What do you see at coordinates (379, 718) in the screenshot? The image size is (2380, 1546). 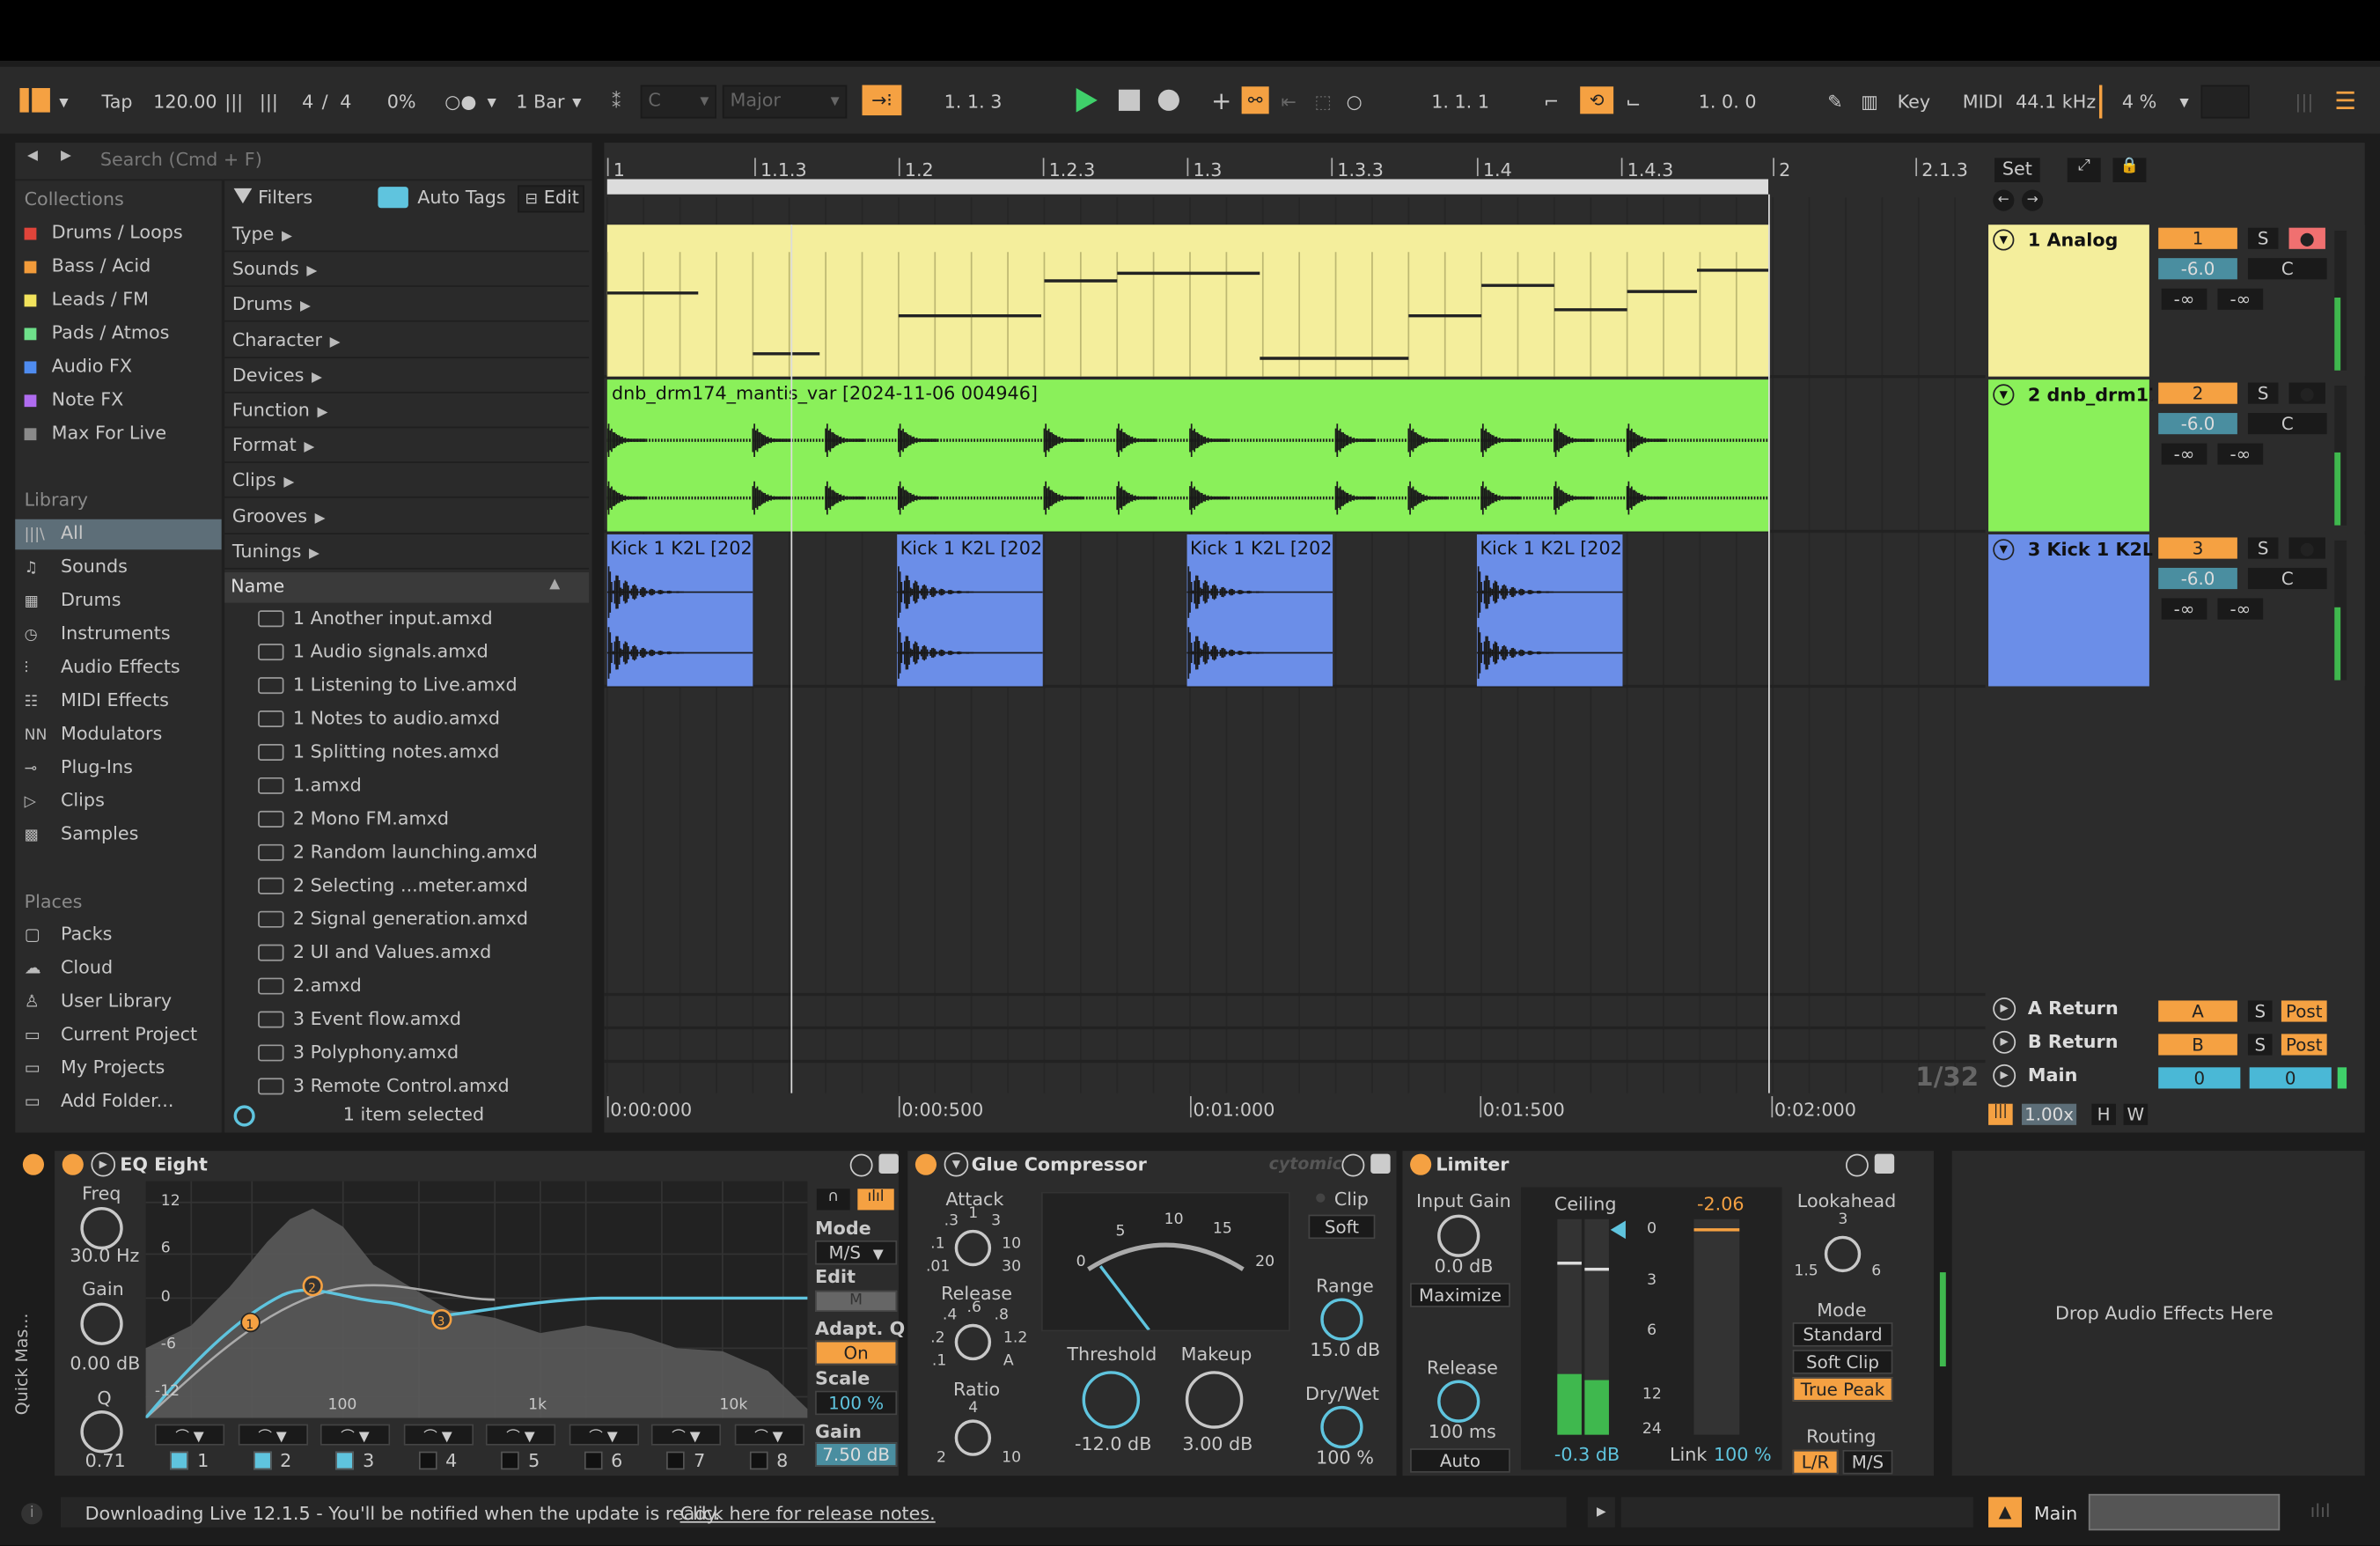 I see `list-item: 1 Notes to audio.amxd` at bounding box center [379, 718].